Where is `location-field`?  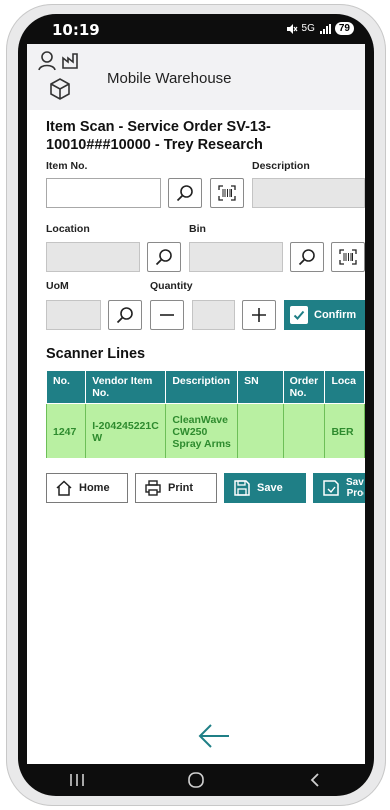
location-field is located at coordinates (93, 257).